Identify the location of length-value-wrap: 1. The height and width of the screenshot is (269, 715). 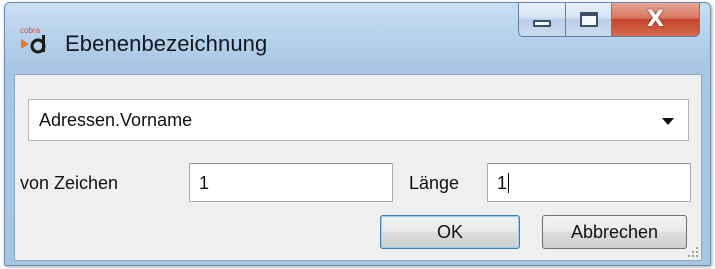
(503, 183).